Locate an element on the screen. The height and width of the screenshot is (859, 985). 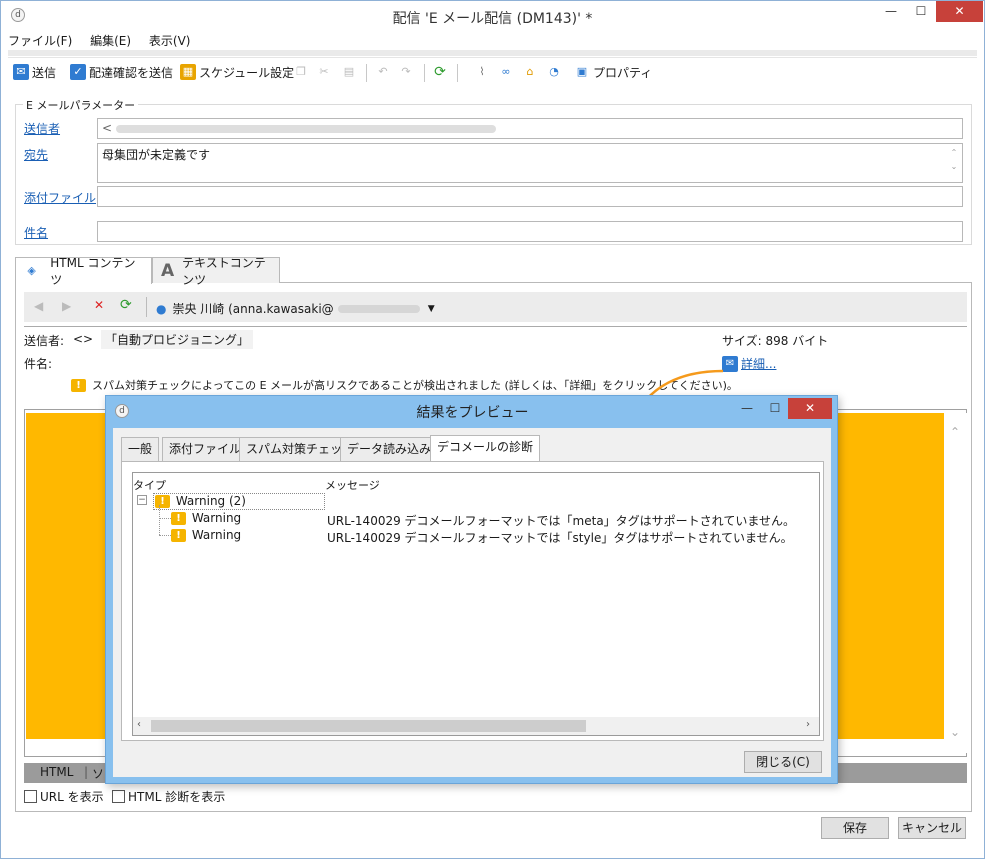
attachments-link: 添付ファイル is located at coordinates (60, 197).